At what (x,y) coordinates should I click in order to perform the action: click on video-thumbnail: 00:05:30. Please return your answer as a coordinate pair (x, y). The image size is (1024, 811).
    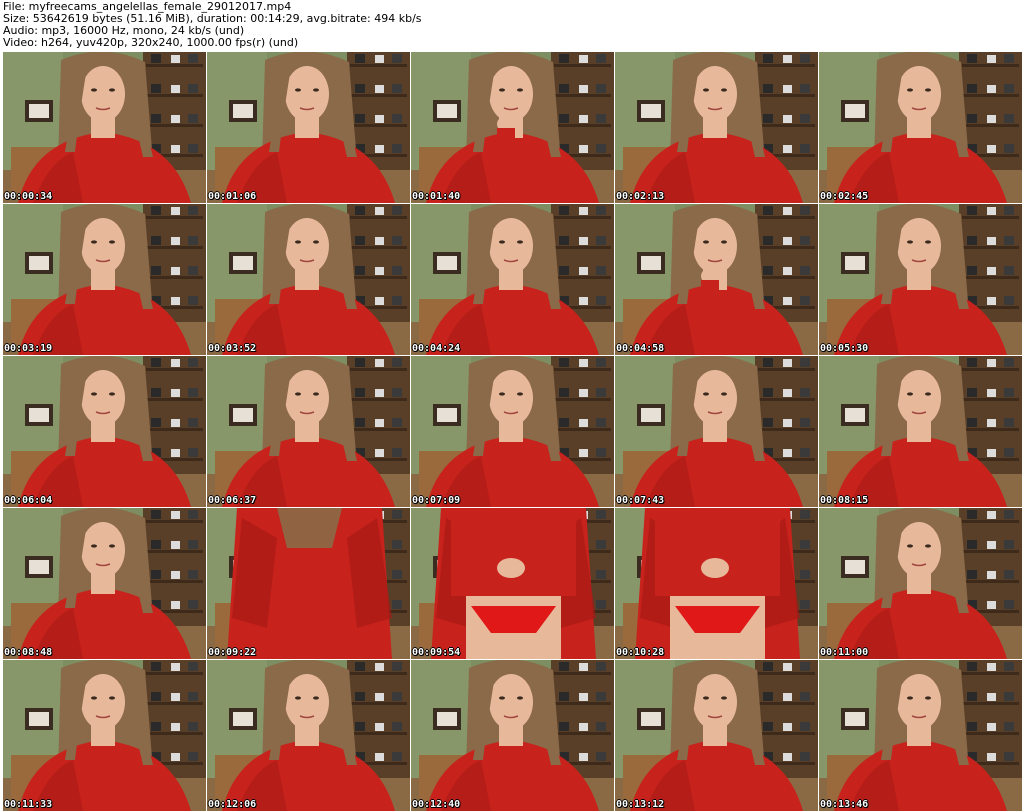
    Looking at the image, I should click on (920, 279).